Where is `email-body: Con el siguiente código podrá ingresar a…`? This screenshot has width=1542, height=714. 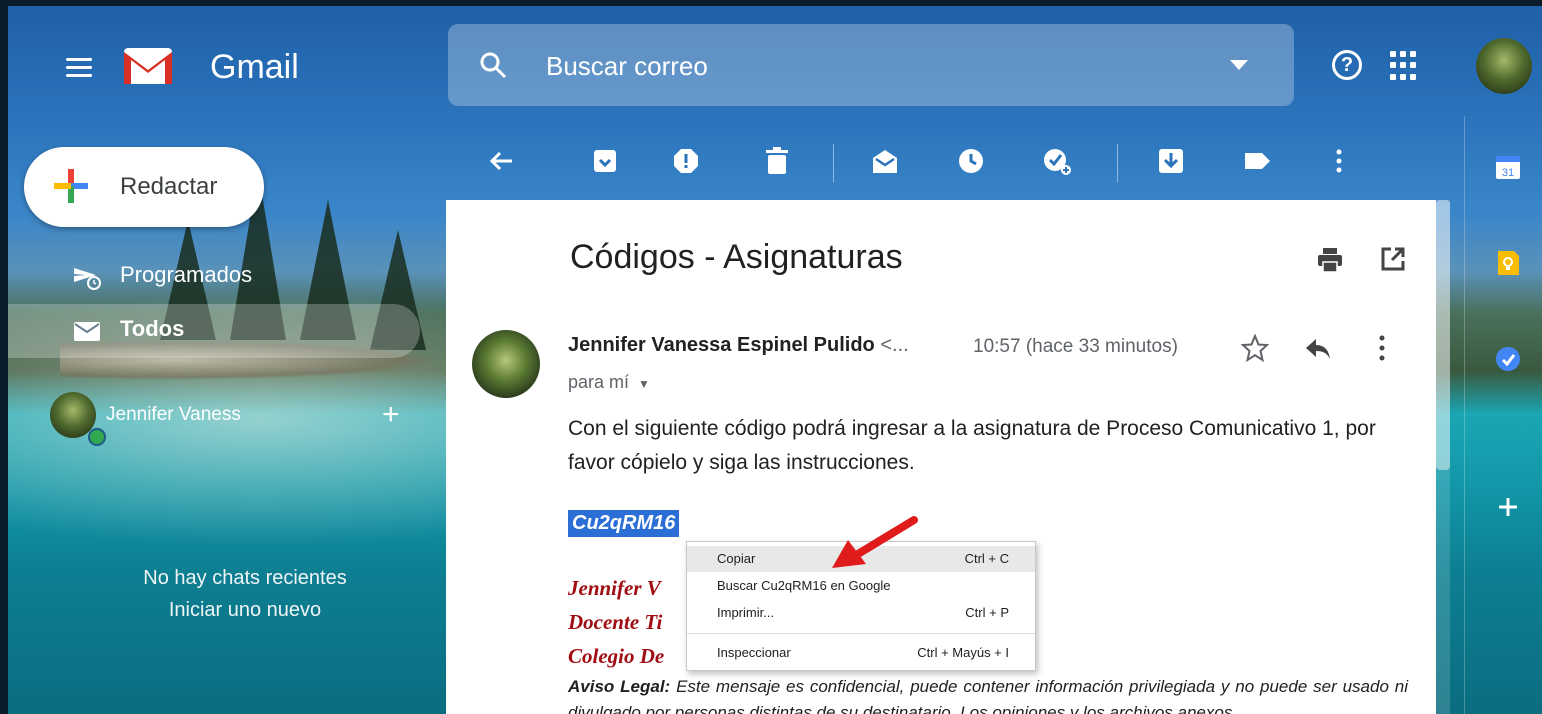 email-body: Con el siguiente código podrá ingresar a… is located at coordinates (972, 445).